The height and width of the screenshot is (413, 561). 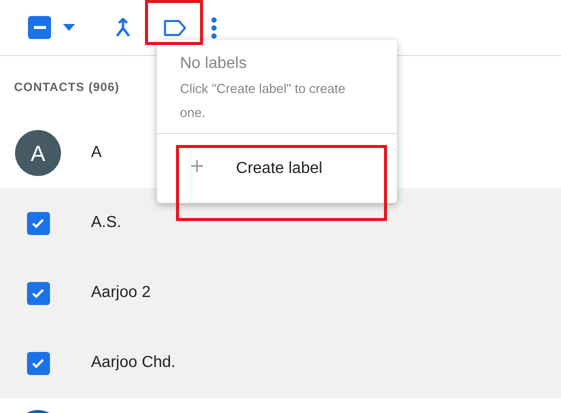 I want to click on label-icon, so click(x=175, y=27).